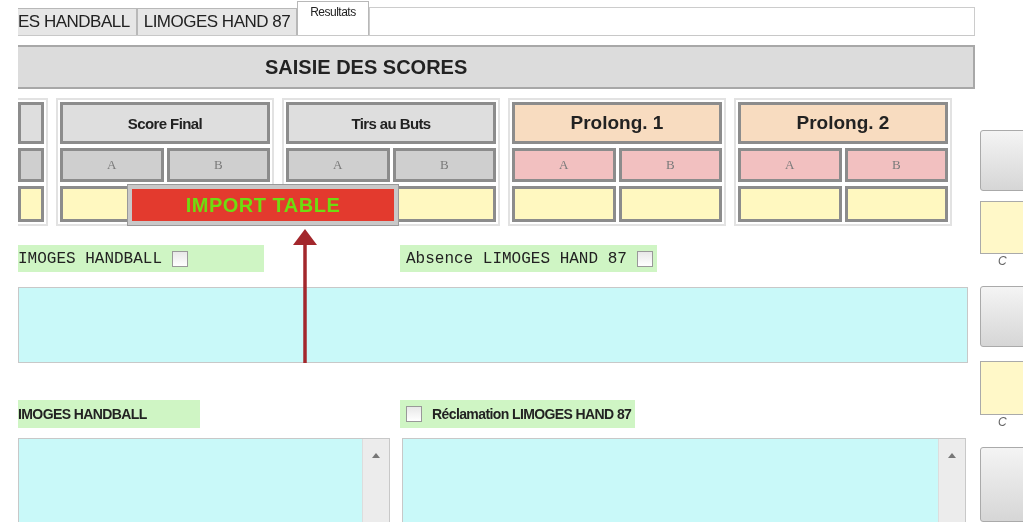 The height and width of the screenshot is (522, 1023). Describe the element at coordinates (333, 18) in the screenshot. I see `tab: Resultats` at that location.